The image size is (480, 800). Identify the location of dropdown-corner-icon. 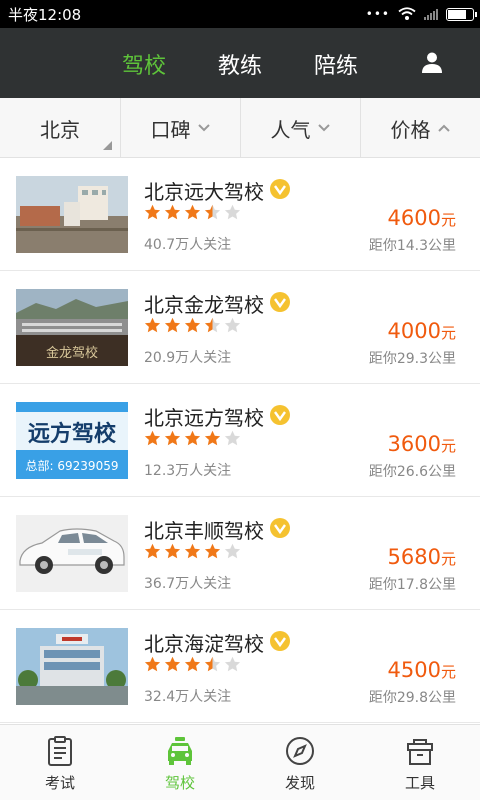
(107, 145).